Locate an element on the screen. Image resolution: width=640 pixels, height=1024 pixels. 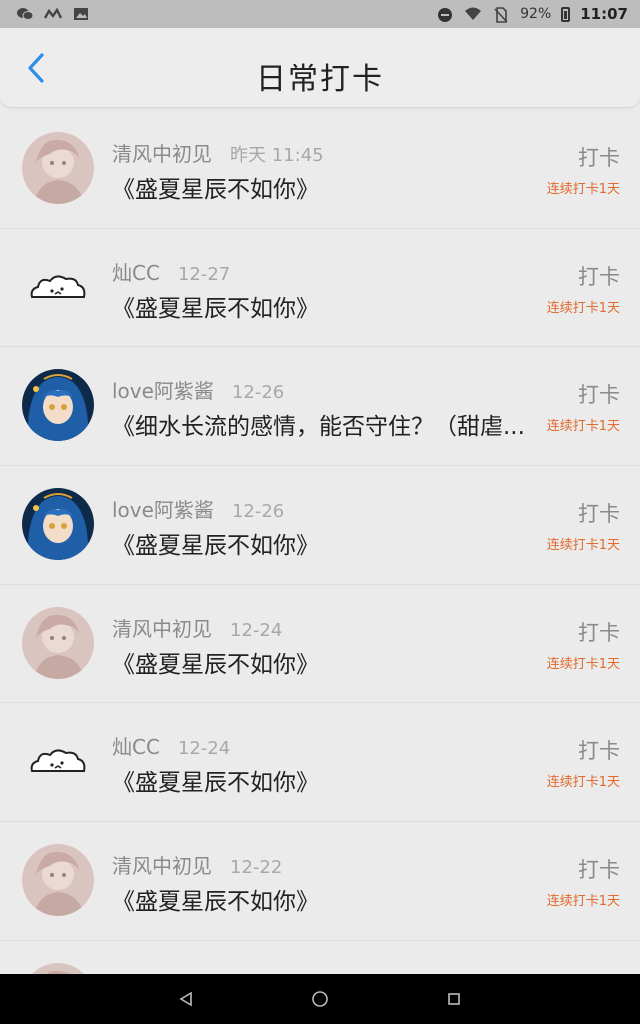
triangle-back-icon is located at coordinates (185, 999).